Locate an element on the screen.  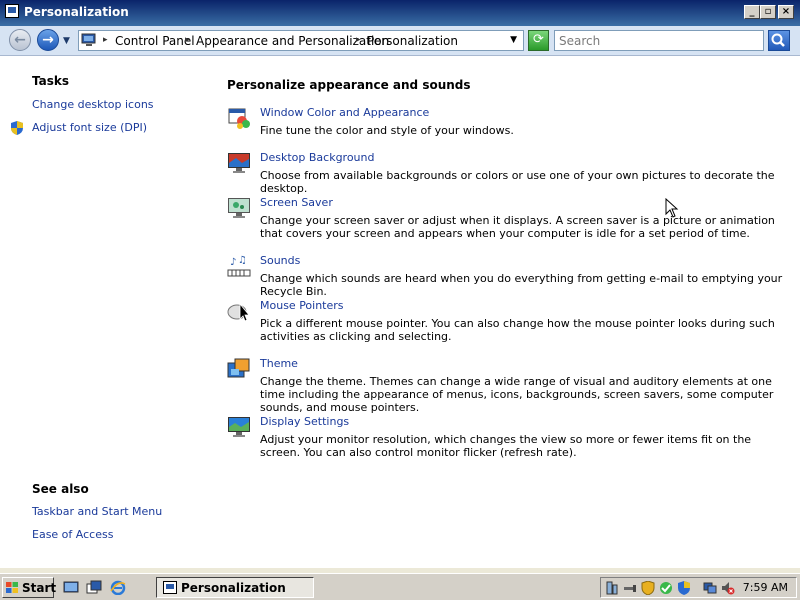
search-input is located at coordinates (659, 40).